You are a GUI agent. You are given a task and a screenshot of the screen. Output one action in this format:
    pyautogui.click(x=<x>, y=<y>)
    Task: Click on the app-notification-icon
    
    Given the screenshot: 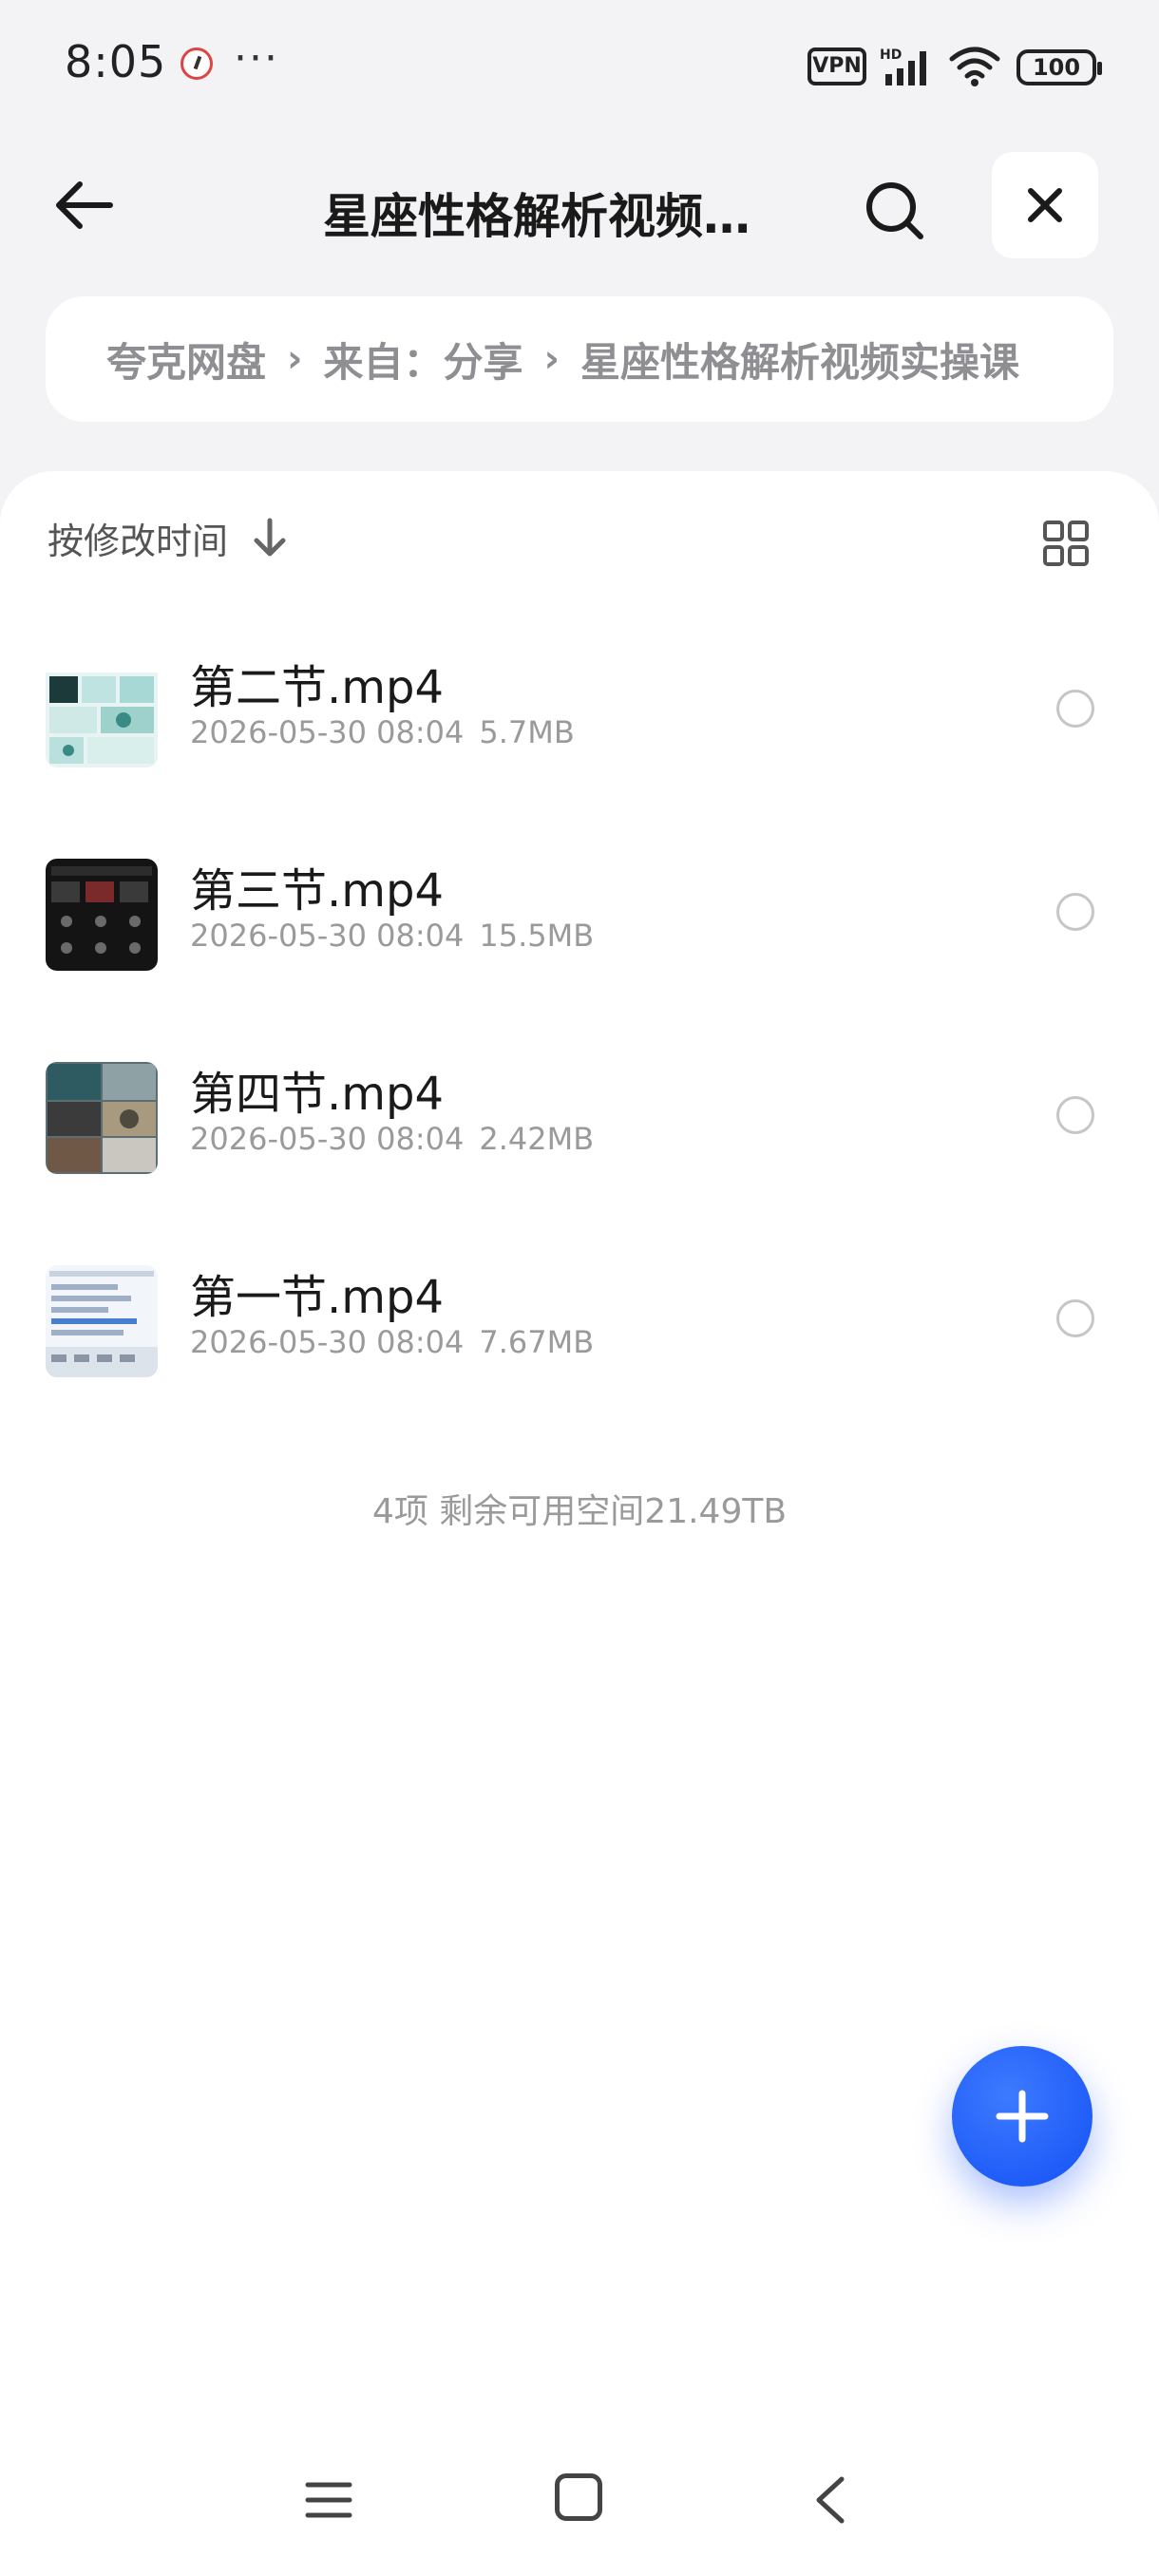 What is the action you would take?
    pyautogui.click(x=196, y=63)
    